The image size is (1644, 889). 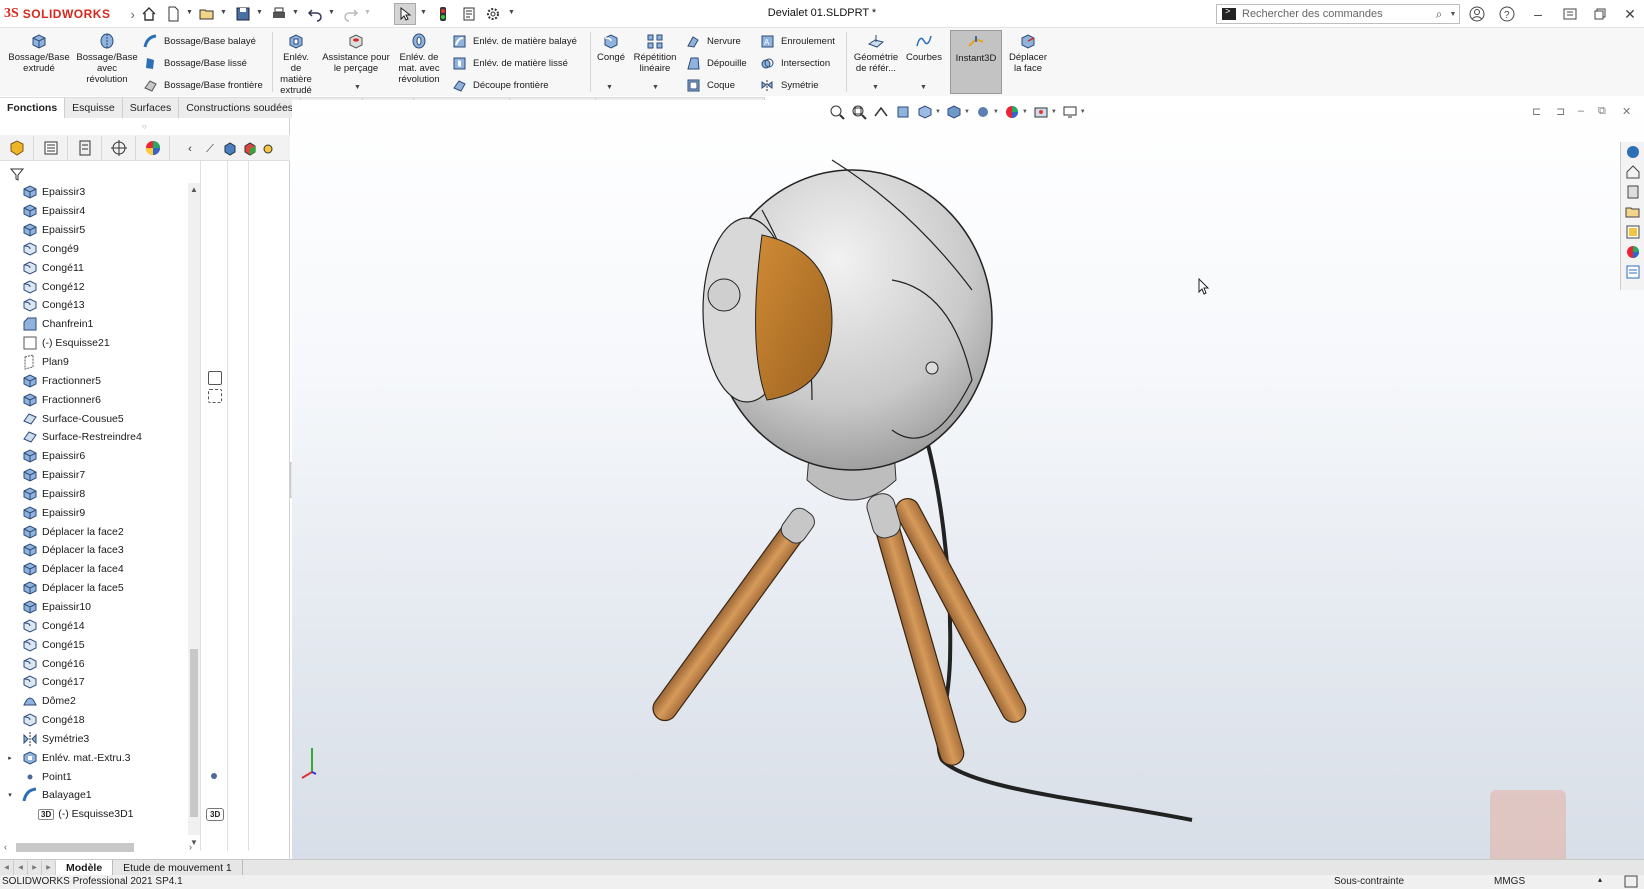 I want to click on tree-item: Epaissir3, so click(x=94, y=192).